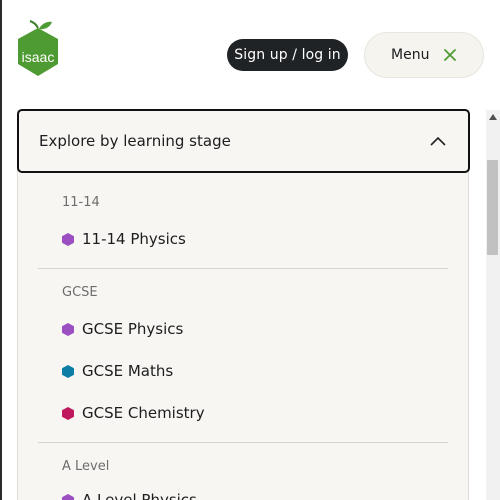  Describe the element at coordinates (243, 141) in the screenshot. I see `learning-stage-dropdown: Explore by learning stage` at that location.